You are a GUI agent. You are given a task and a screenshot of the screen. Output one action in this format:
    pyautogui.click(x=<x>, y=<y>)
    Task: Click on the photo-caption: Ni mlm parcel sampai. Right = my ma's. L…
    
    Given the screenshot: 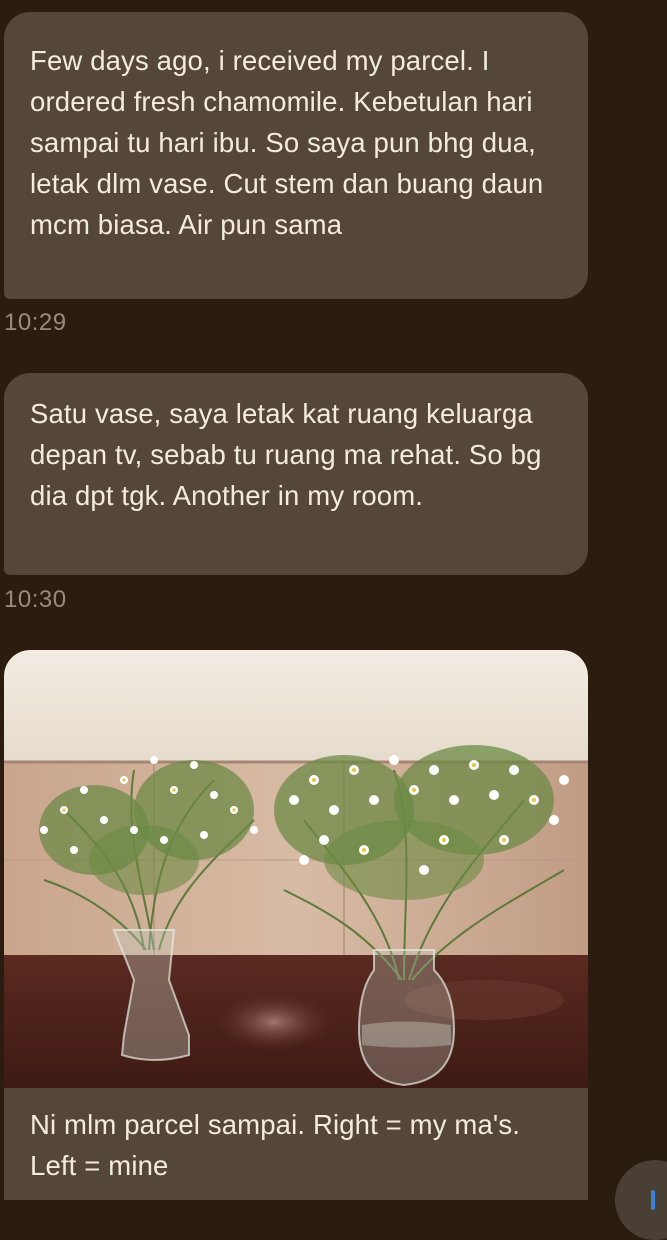 What is the action you would take?
    pyautogui.click(x=279, y=1145)
    